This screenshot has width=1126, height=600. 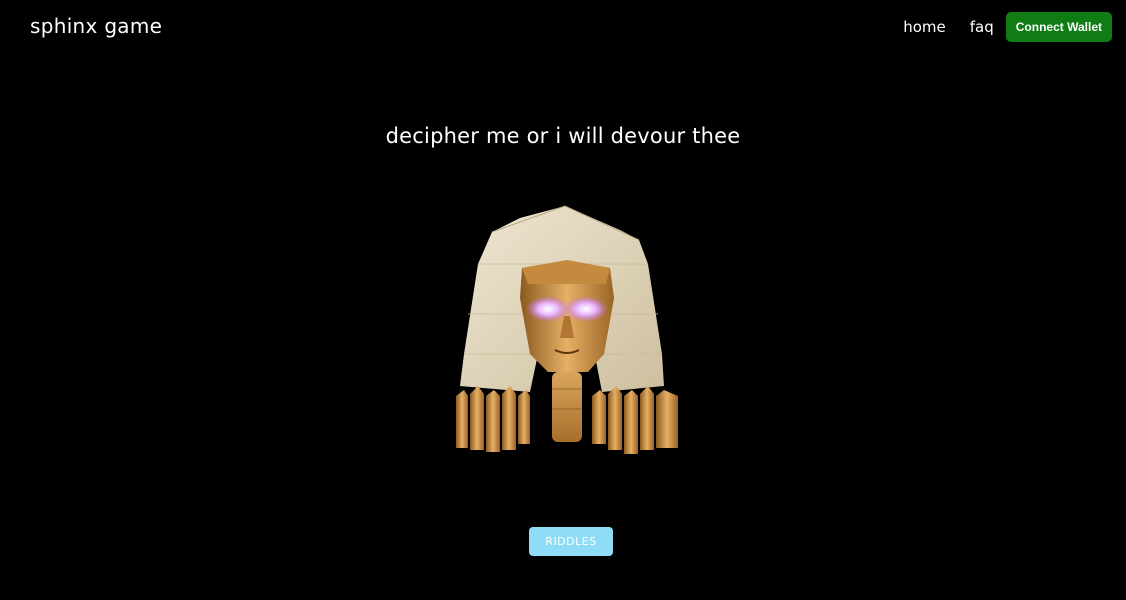 I want to click on nav-faq-link: faq, so click(x=982, y=27).